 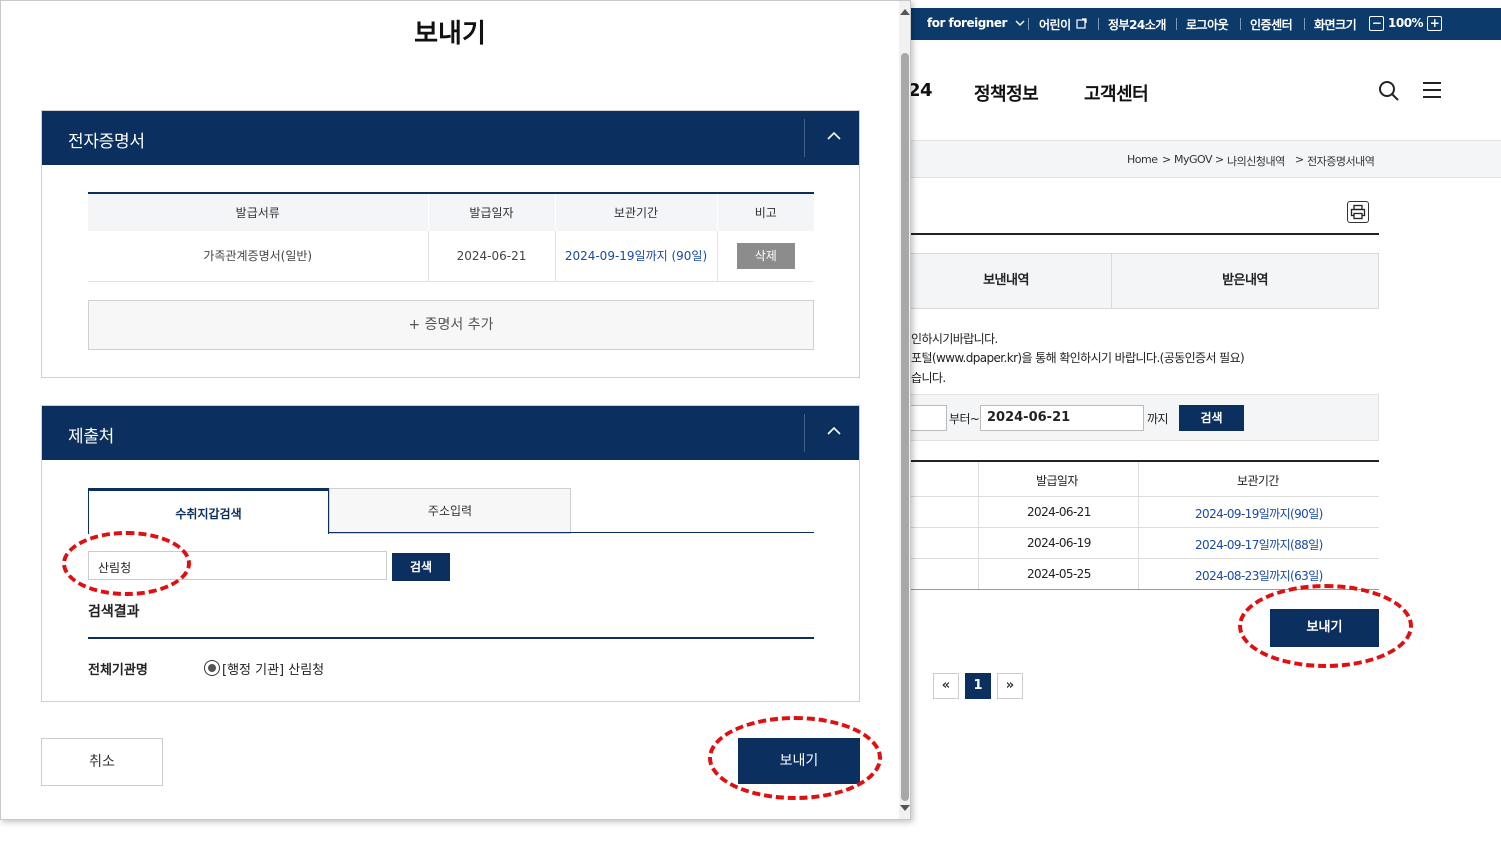 I want to click on zoom-out-button: −, so click(x=1376, y=23).